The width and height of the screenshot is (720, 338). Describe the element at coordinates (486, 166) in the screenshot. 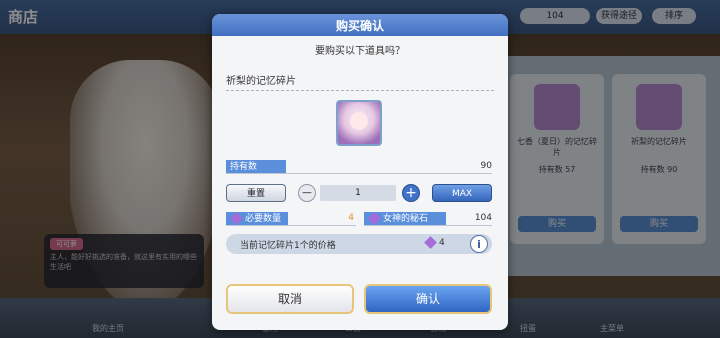

I see `owned-value: 90` at that location.